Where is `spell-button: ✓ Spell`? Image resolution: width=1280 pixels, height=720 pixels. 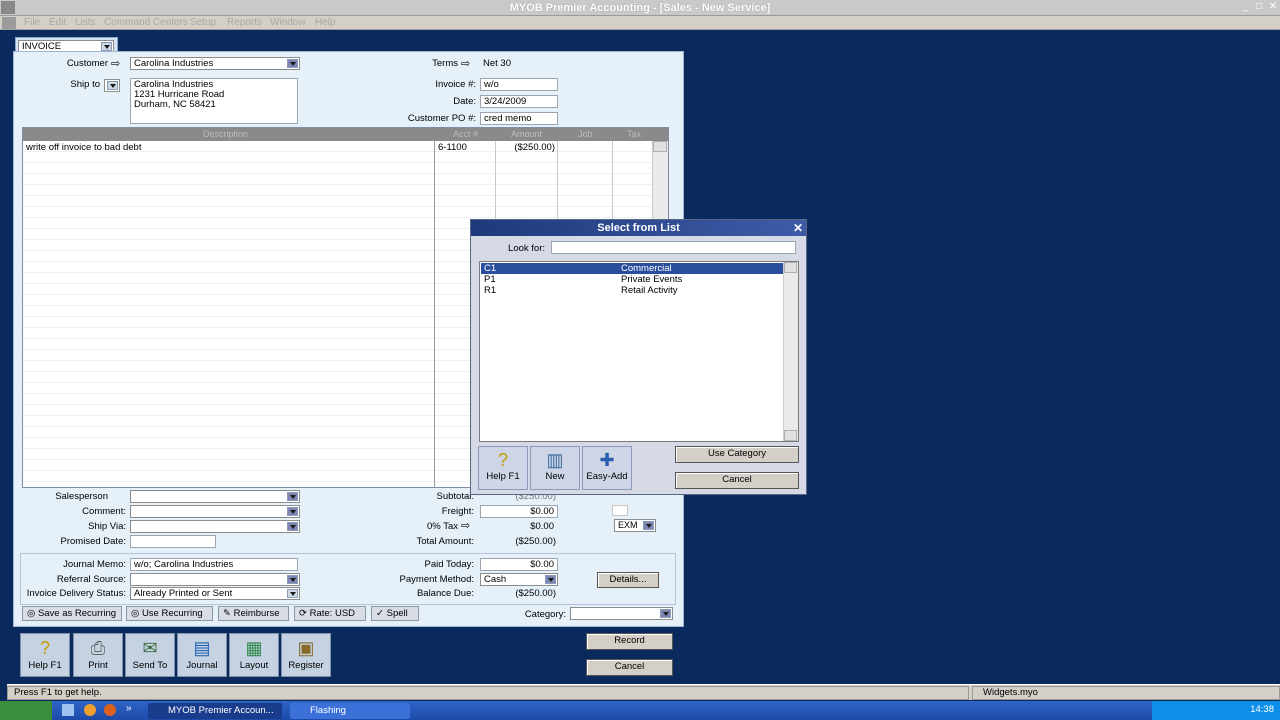 spell-button: ✓ Spell is located at coordinates (395, 613).